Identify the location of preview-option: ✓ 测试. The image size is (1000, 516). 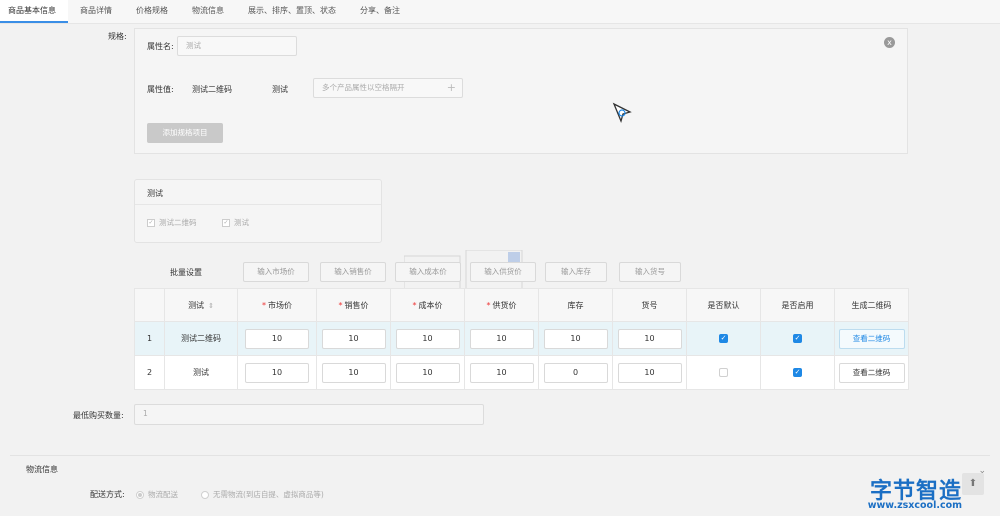
(235, 222).